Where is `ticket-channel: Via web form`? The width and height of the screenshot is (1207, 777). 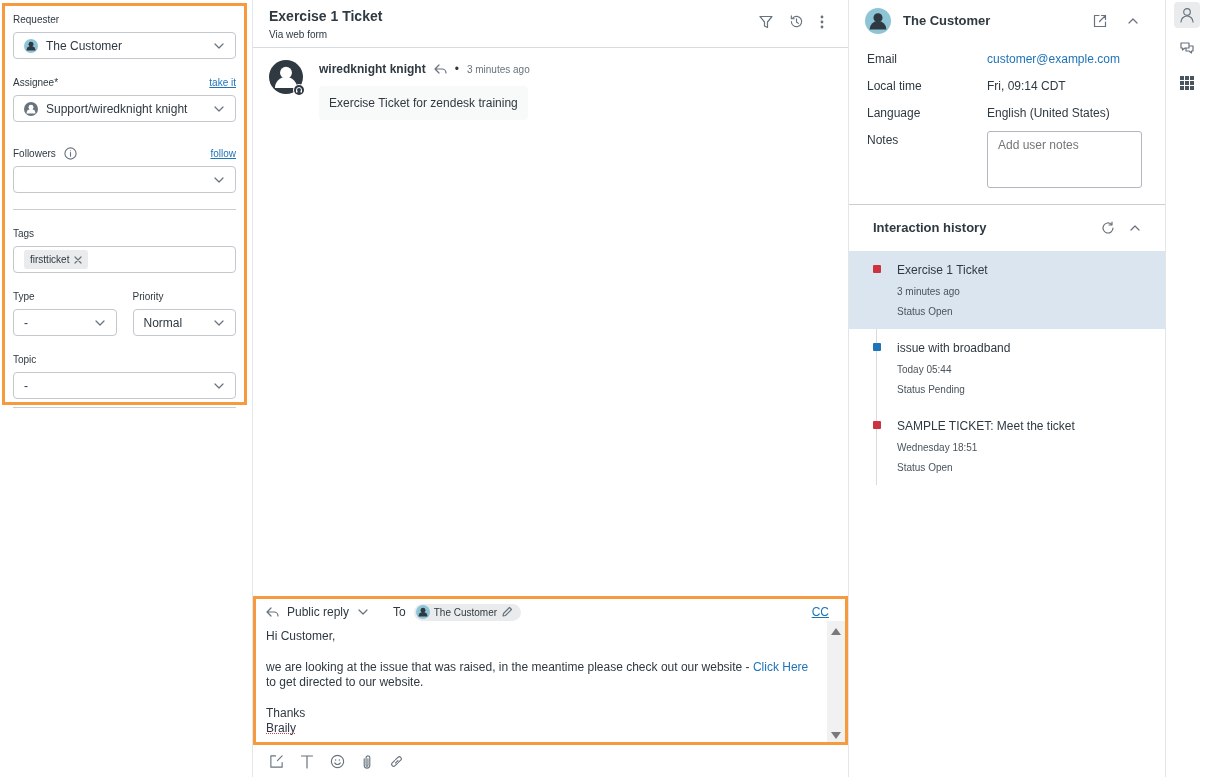
ticket-channel: Via web form is located at coordinates (299, 35).